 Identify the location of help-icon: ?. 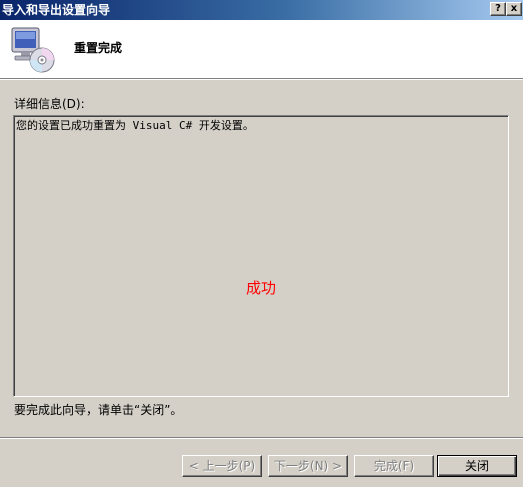
(498, 8).